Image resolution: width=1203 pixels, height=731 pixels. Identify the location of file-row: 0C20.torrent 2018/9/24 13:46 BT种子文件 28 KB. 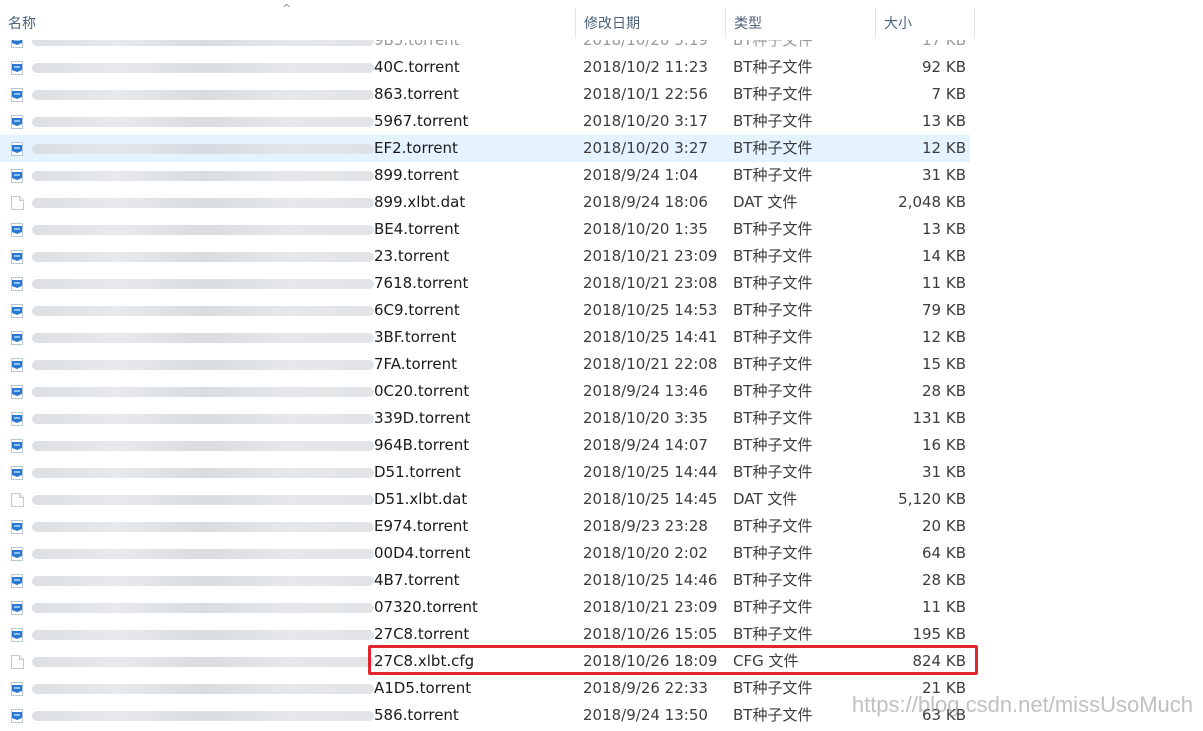
(487, 391).